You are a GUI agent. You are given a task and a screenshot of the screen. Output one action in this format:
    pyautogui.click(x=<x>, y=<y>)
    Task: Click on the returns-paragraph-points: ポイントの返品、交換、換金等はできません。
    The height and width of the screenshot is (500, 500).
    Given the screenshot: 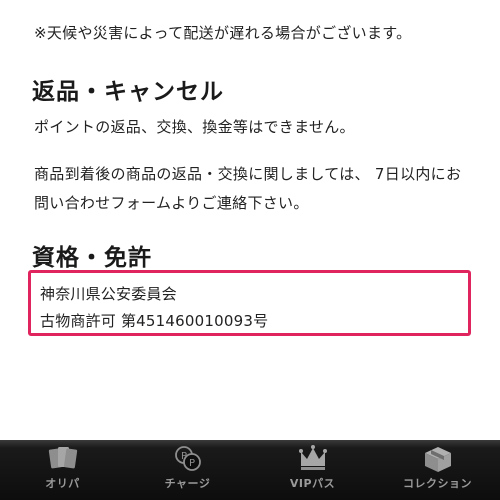 What is the action you would take?
    pyautogui.click(x=194, y=127)
    